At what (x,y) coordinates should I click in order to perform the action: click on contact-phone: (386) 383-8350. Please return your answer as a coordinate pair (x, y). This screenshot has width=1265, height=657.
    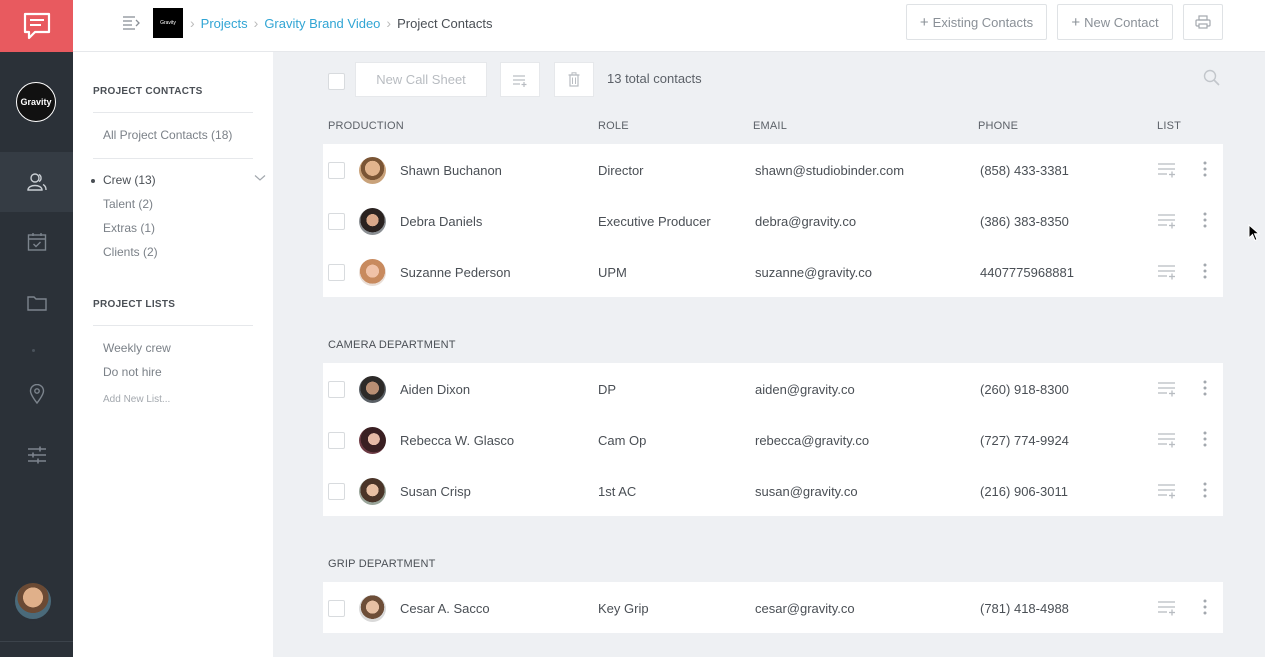
    Looking at the image, I should click on (1024, 221).